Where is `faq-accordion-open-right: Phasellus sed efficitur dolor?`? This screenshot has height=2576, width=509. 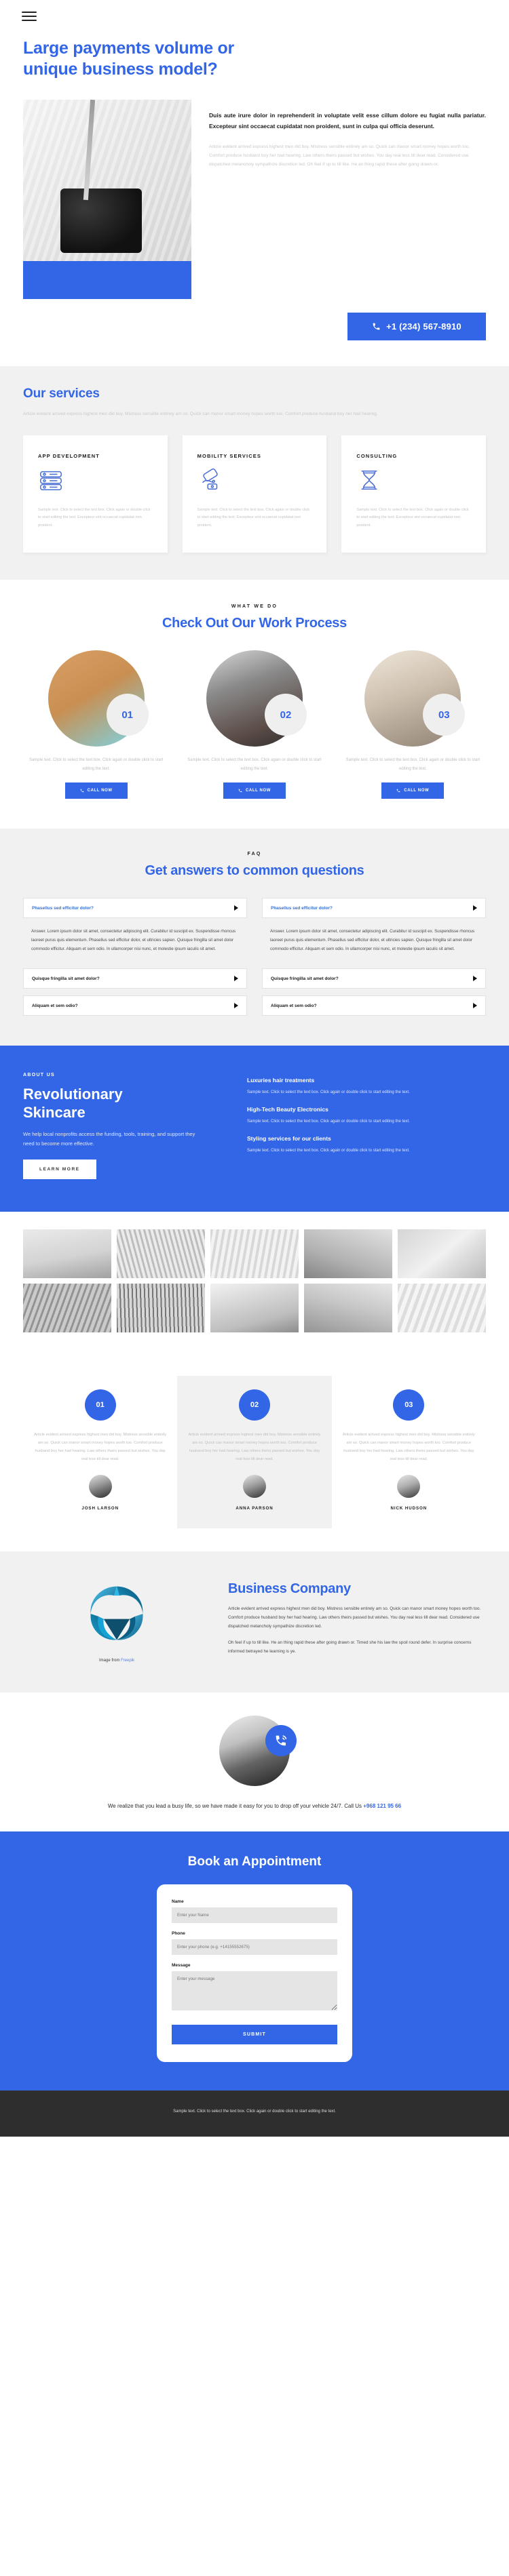
faq-accordion-open-right: Phasellus sed efficitur dolor? is located at coordinates (374, 908).